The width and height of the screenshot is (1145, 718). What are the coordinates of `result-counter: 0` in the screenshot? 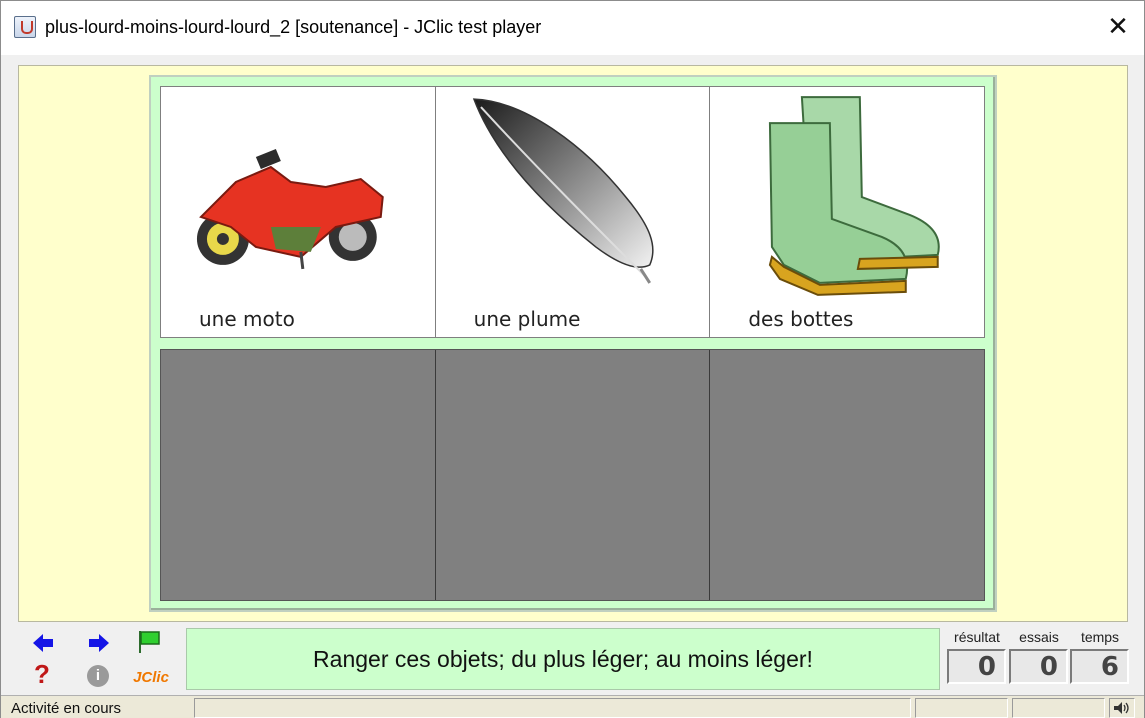 It's located at (976, 666).